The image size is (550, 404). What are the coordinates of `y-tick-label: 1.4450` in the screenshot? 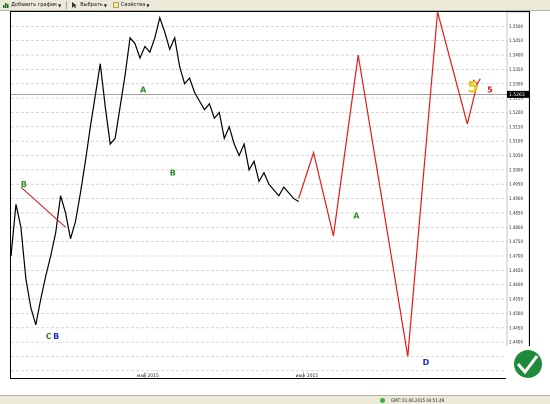 It's located at (516, 327).